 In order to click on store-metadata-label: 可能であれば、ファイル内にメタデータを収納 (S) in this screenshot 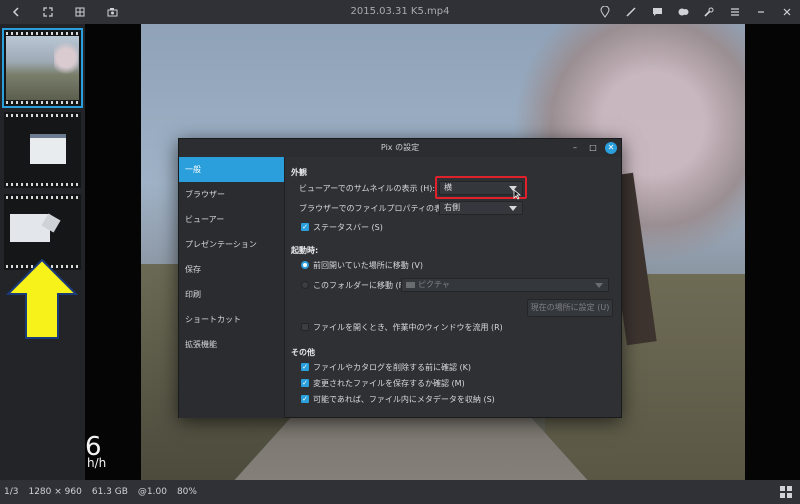, I will do `click(404, 399)`.